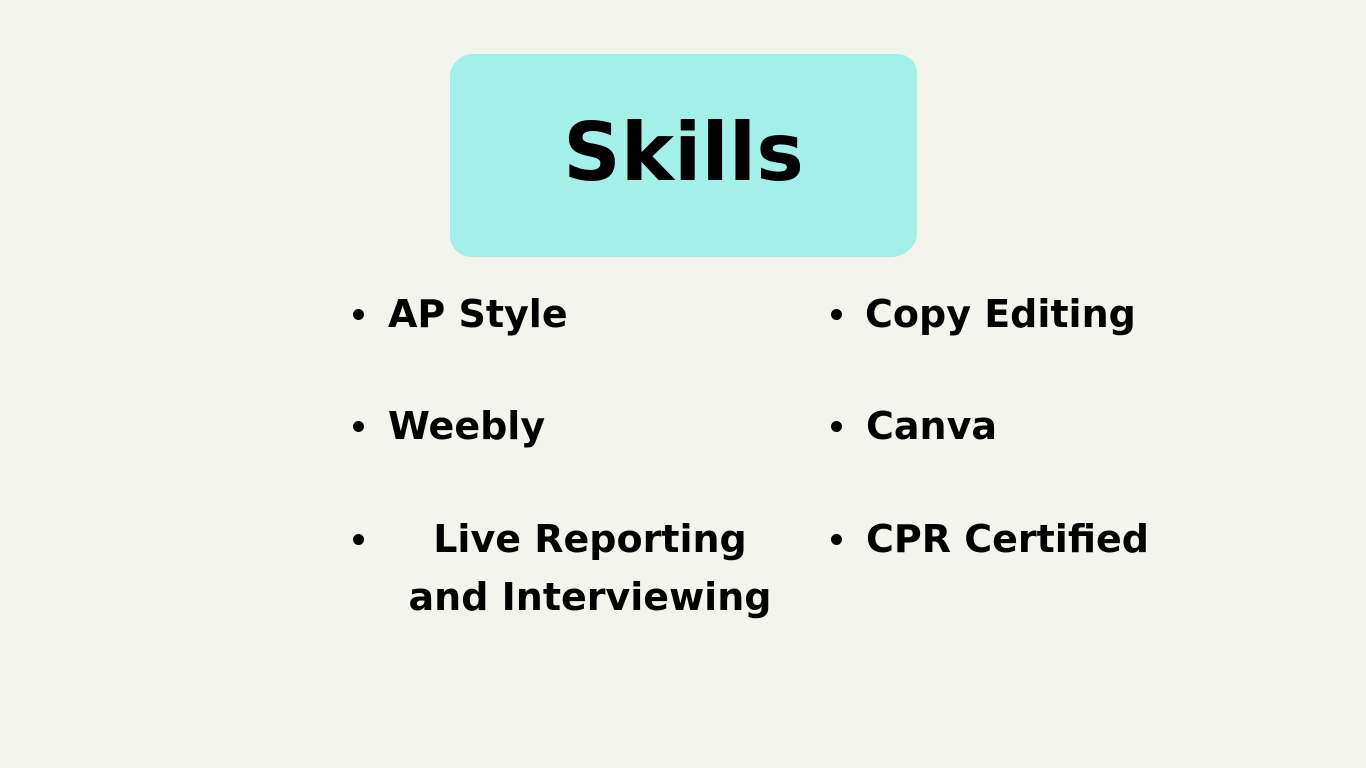 This screenshot has height=768, width=1366. I want to click on skill-label: AP Style, so click(478, 314).